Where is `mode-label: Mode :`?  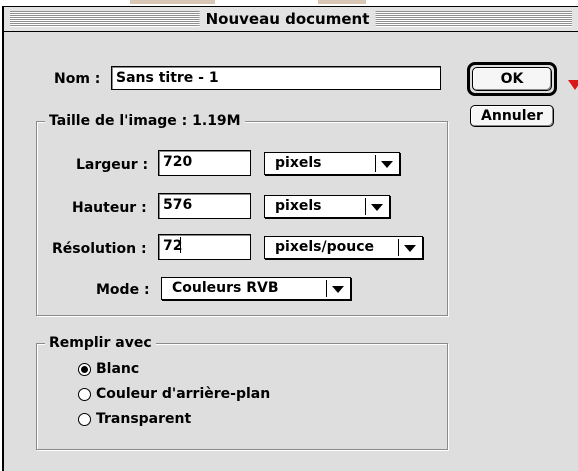 mode-label: Mode : is located at coordinates (123, 290).